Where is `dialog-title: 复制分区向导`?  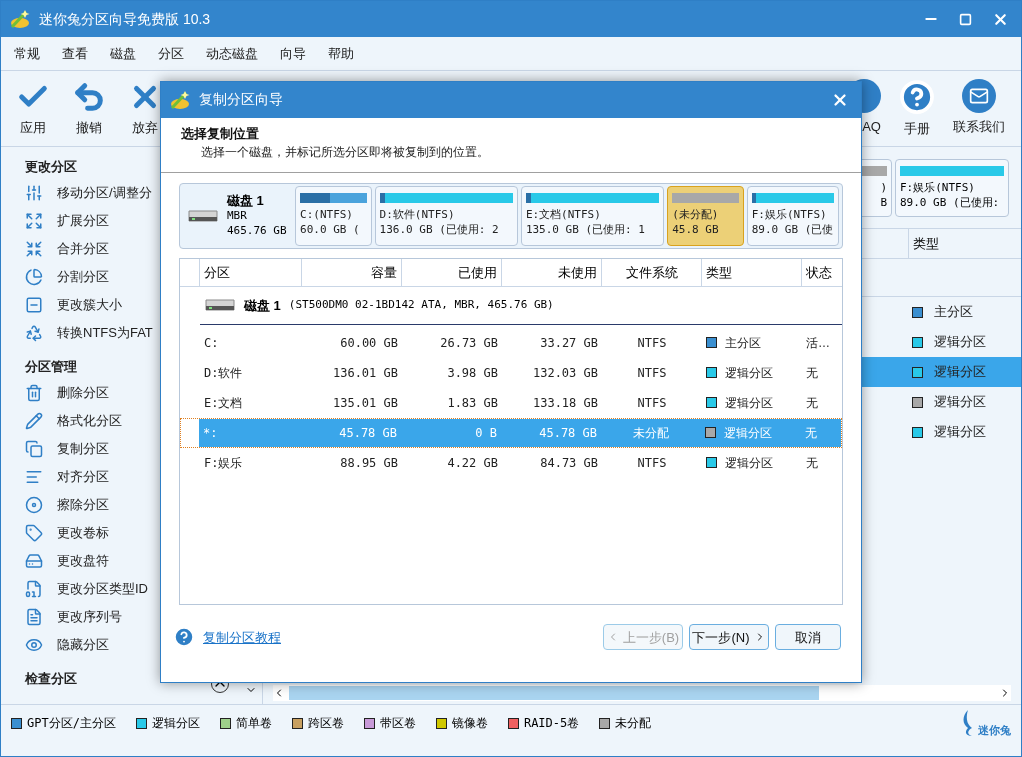
dialog-title: 复制分区向导 is located at coordinates (241, 100).